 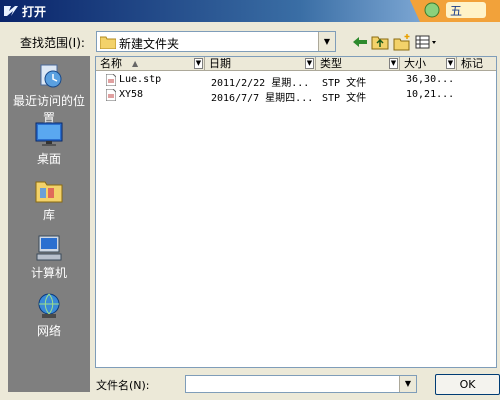 I want to click on place-recent: 最近访问的位 置, so click(x=49, y=94).